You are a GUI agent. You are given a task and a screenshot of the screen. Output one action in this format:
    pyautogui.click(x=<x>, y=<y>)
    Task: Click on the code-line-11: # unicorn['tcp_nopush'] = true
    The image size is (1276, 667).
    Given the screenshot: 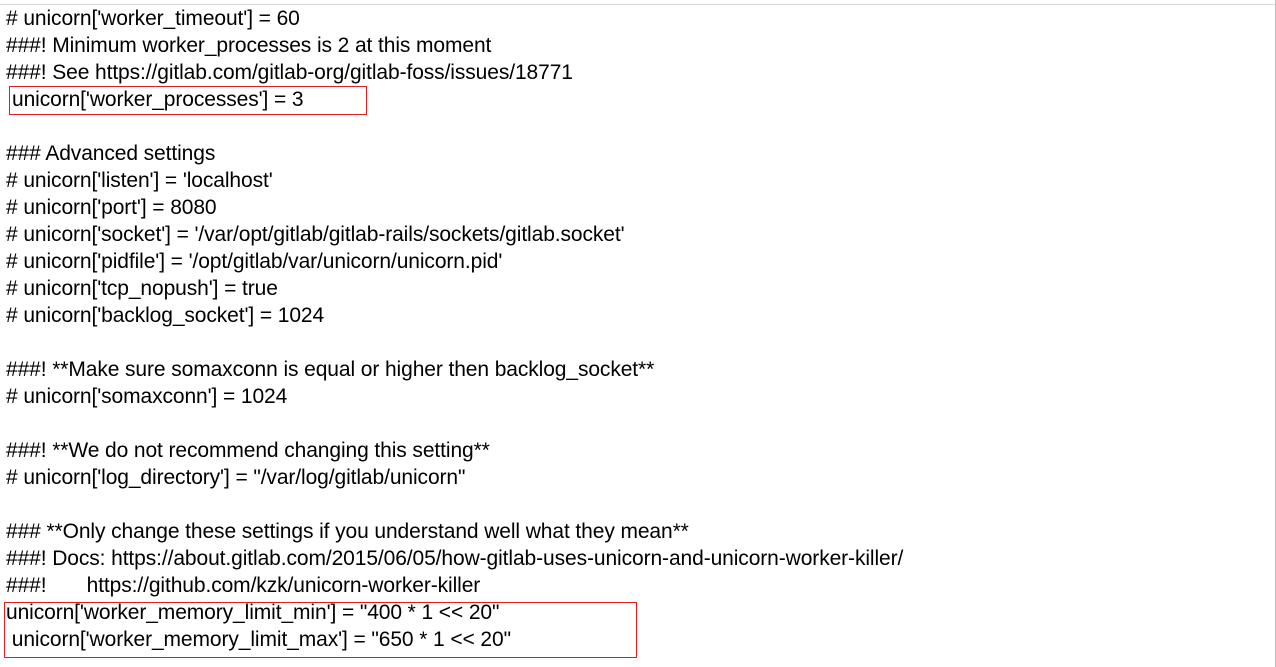 What is the action you would take?
    pyautogui.click(x=142, y=288)
    